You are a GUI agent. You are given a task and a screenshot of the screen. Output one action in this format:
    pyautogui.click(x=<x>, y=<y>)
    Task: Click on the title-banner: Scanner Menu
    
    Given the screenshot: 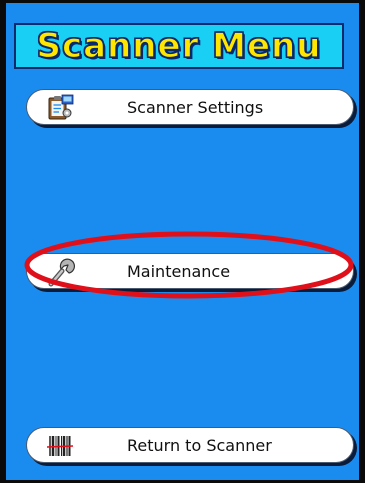 What is the action you would take?
    pyautogui.click(x=179, y=46)
    